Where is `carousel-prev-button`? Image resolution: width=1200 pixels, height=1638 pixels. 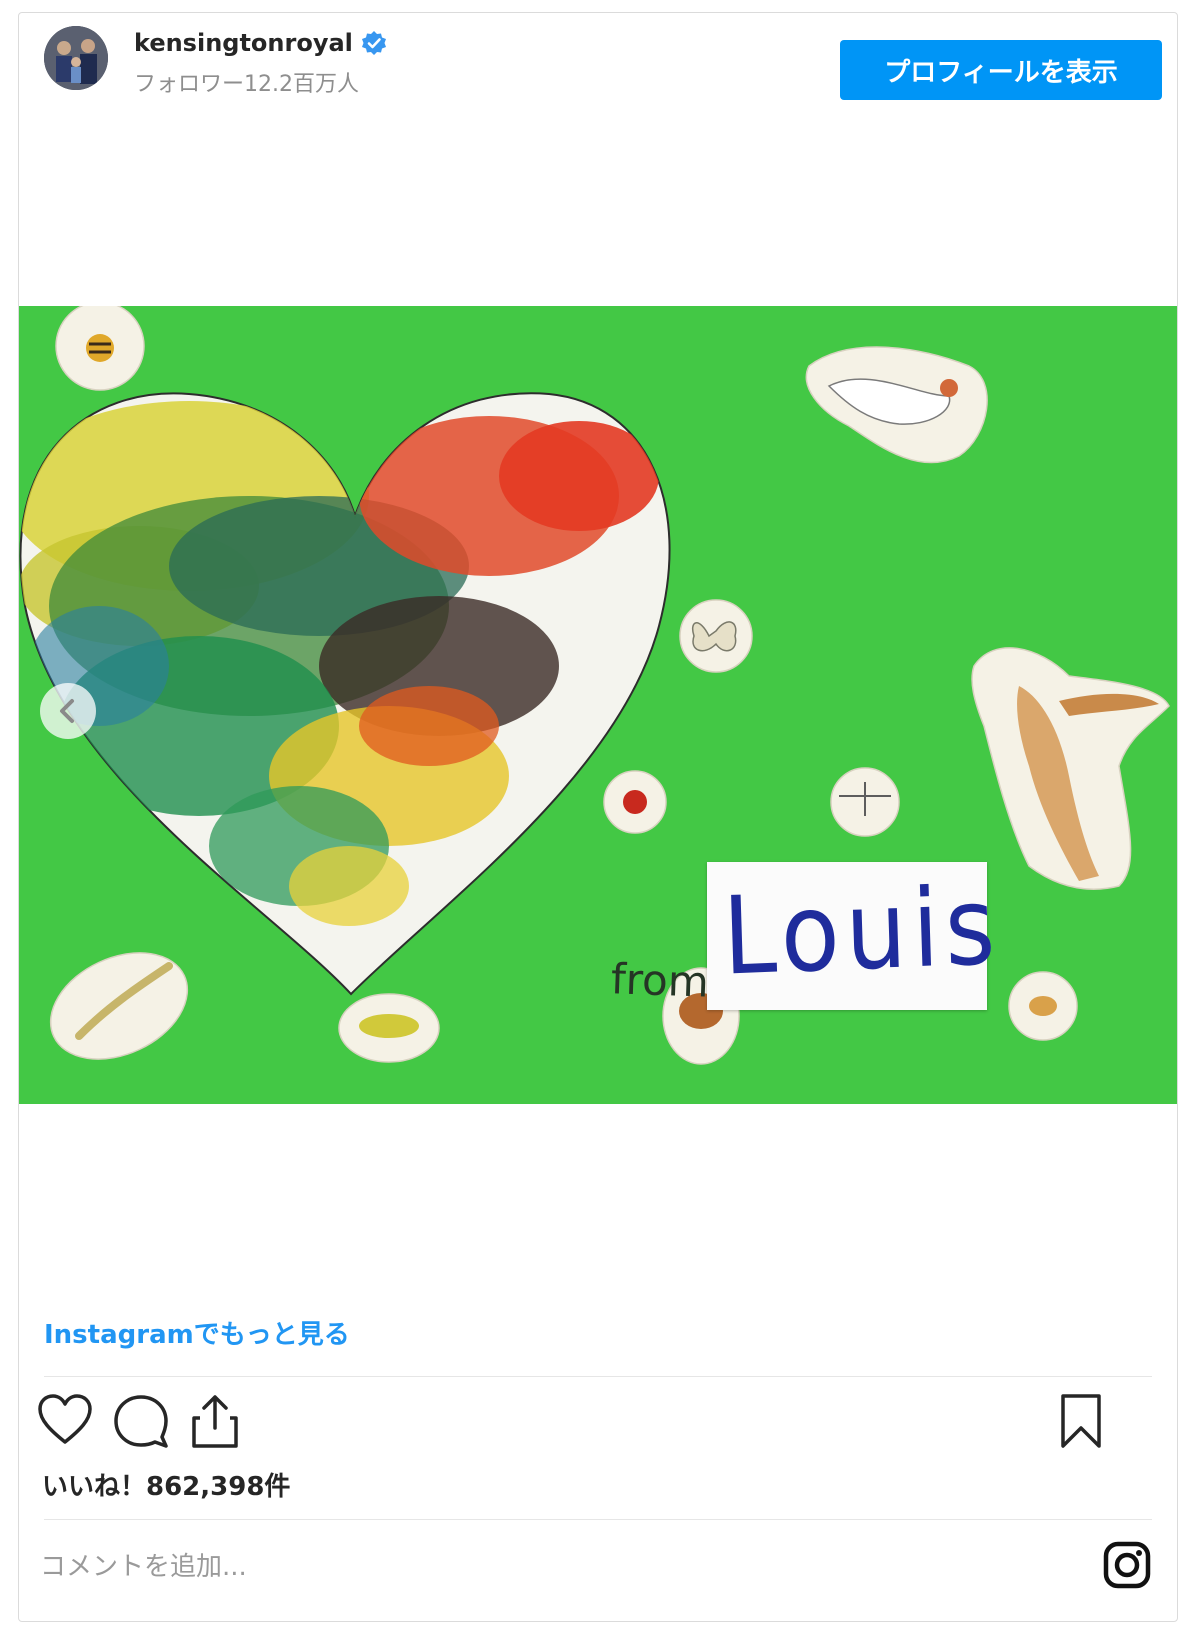
carousel-prev-button is located at coordinates (68, 711).